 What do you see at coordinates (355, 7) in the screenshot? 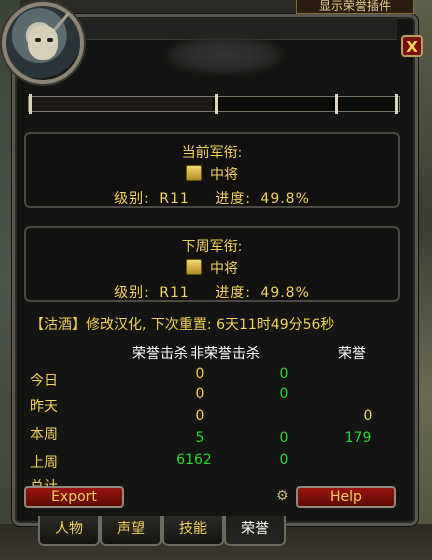
I see `addon-title-tab: 显示荣誉插件` at bounding box center [355, 7].